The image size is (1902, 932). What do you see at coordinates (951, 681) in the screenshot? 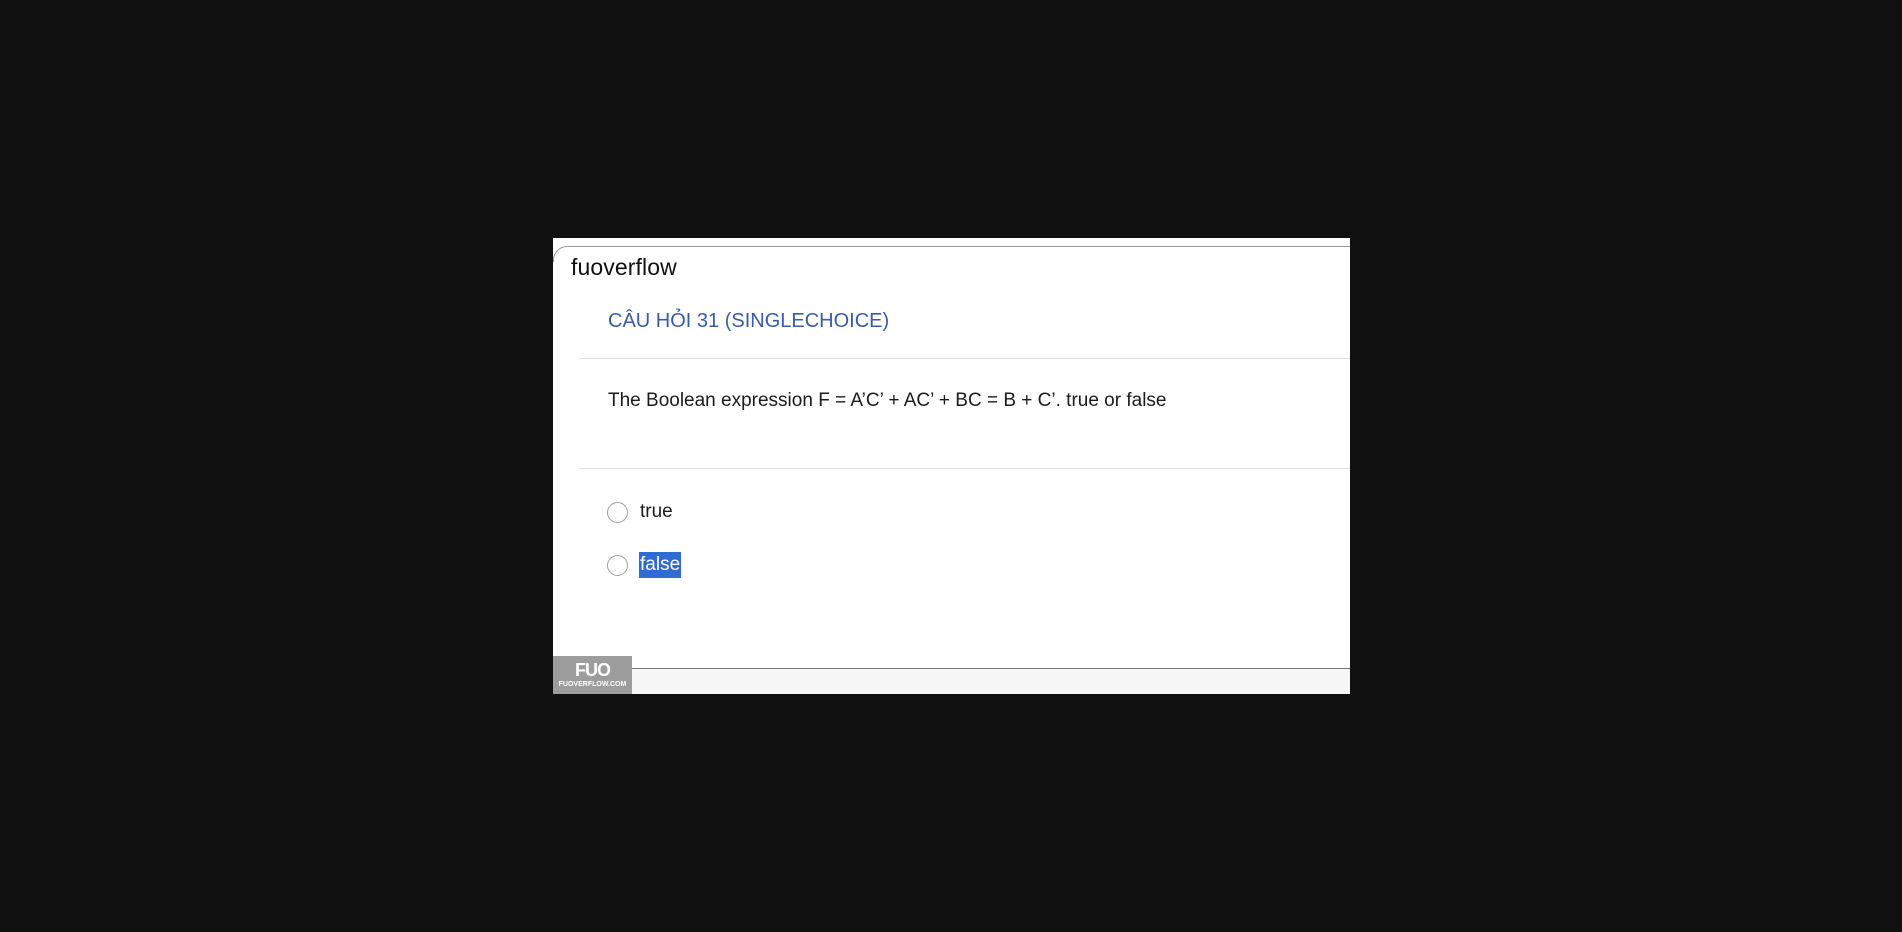
I see `card-bottom-border` at bounding box center [951, 681].